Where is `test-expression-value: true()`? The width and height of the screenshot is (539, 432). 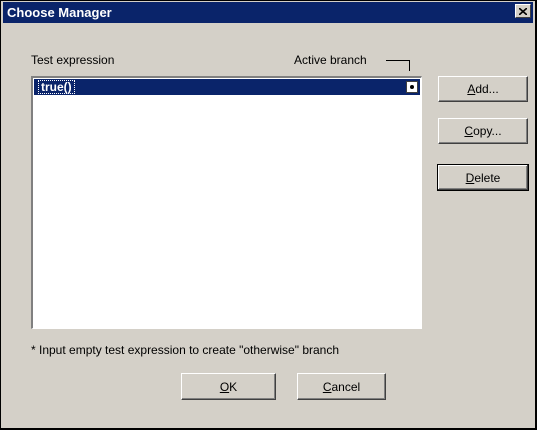 test-expression-value: true() is located at coordinates (56, 87).